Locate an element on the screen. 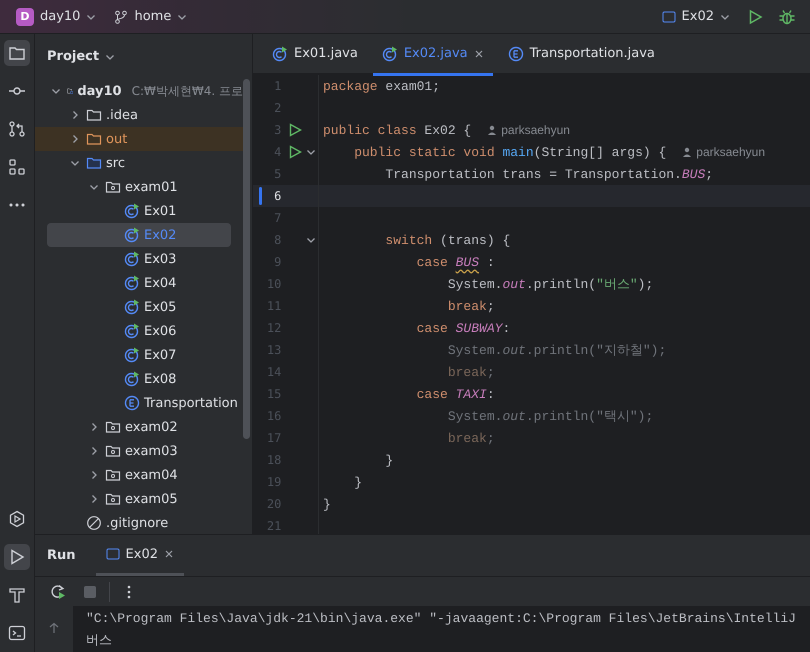 The width and height of the screenshot is (810, 652). structure-icon is located at coordinates (17, 167).